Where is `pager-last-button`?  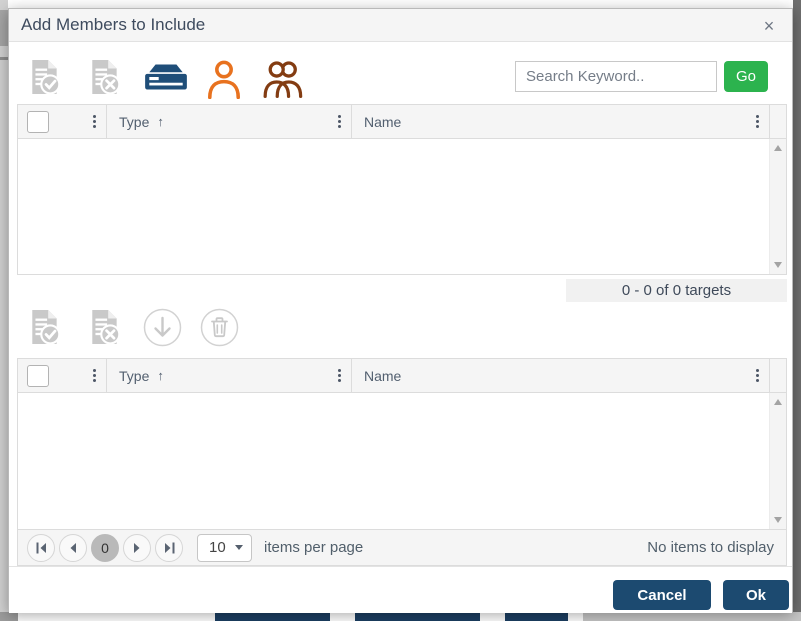 pager-last-button is located at coordinates (169, 547).